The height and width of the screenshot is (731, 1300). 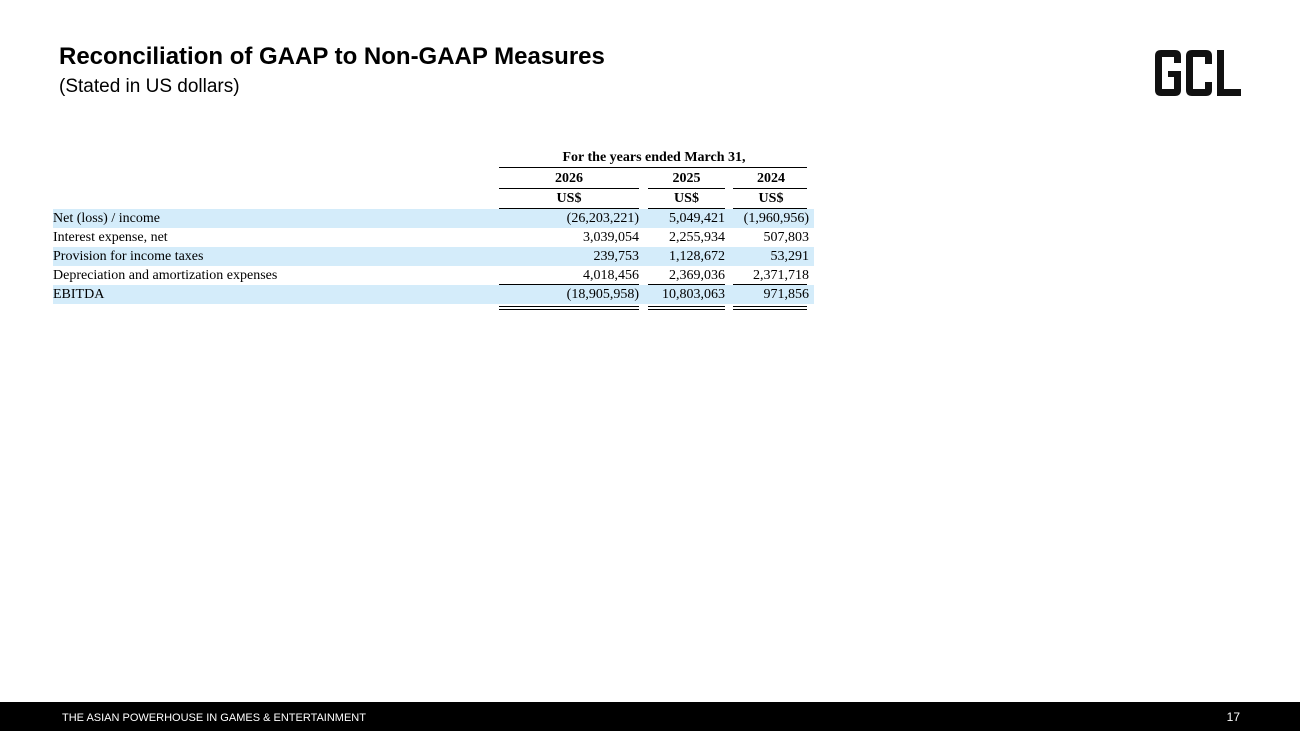 I want to click on row-value-2026: (18,905,958), so click(x=602, y=294).